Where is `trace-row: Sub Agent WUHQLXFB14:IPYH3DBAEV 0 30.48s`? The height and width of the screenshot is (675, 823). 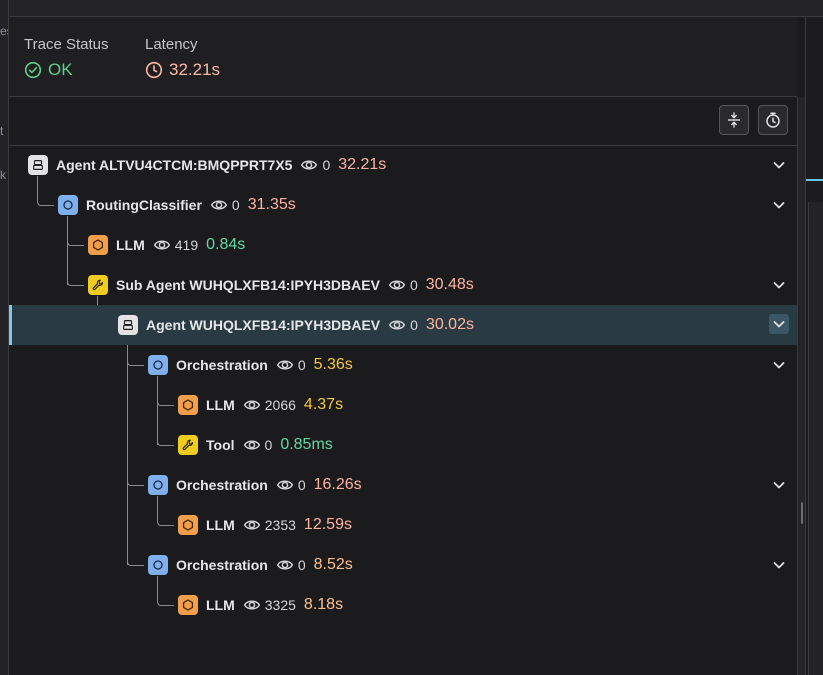
trace-row: Sub Agent WUHQLXFB14:IPYH3DBAEV 0 30.48s is located at coordinates (403, 285).